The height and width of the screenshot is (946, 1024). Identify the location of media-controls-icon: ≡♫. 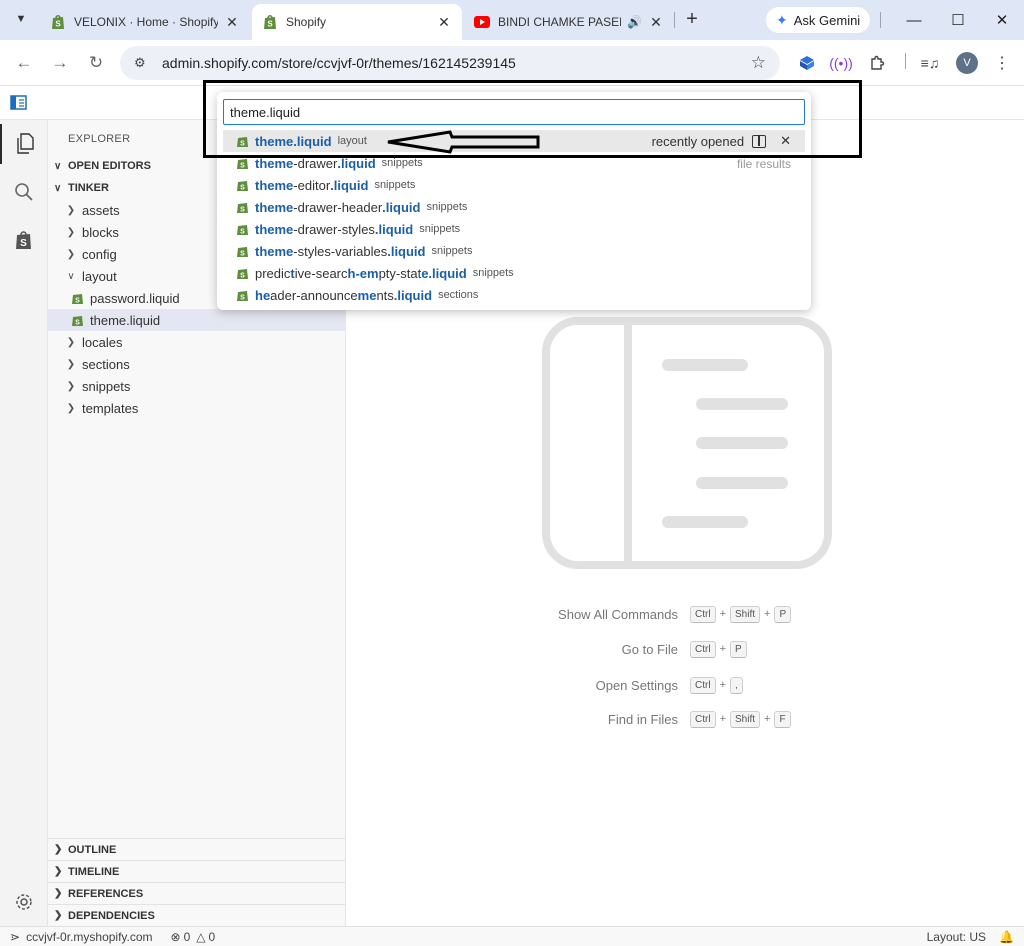
(930, 63).